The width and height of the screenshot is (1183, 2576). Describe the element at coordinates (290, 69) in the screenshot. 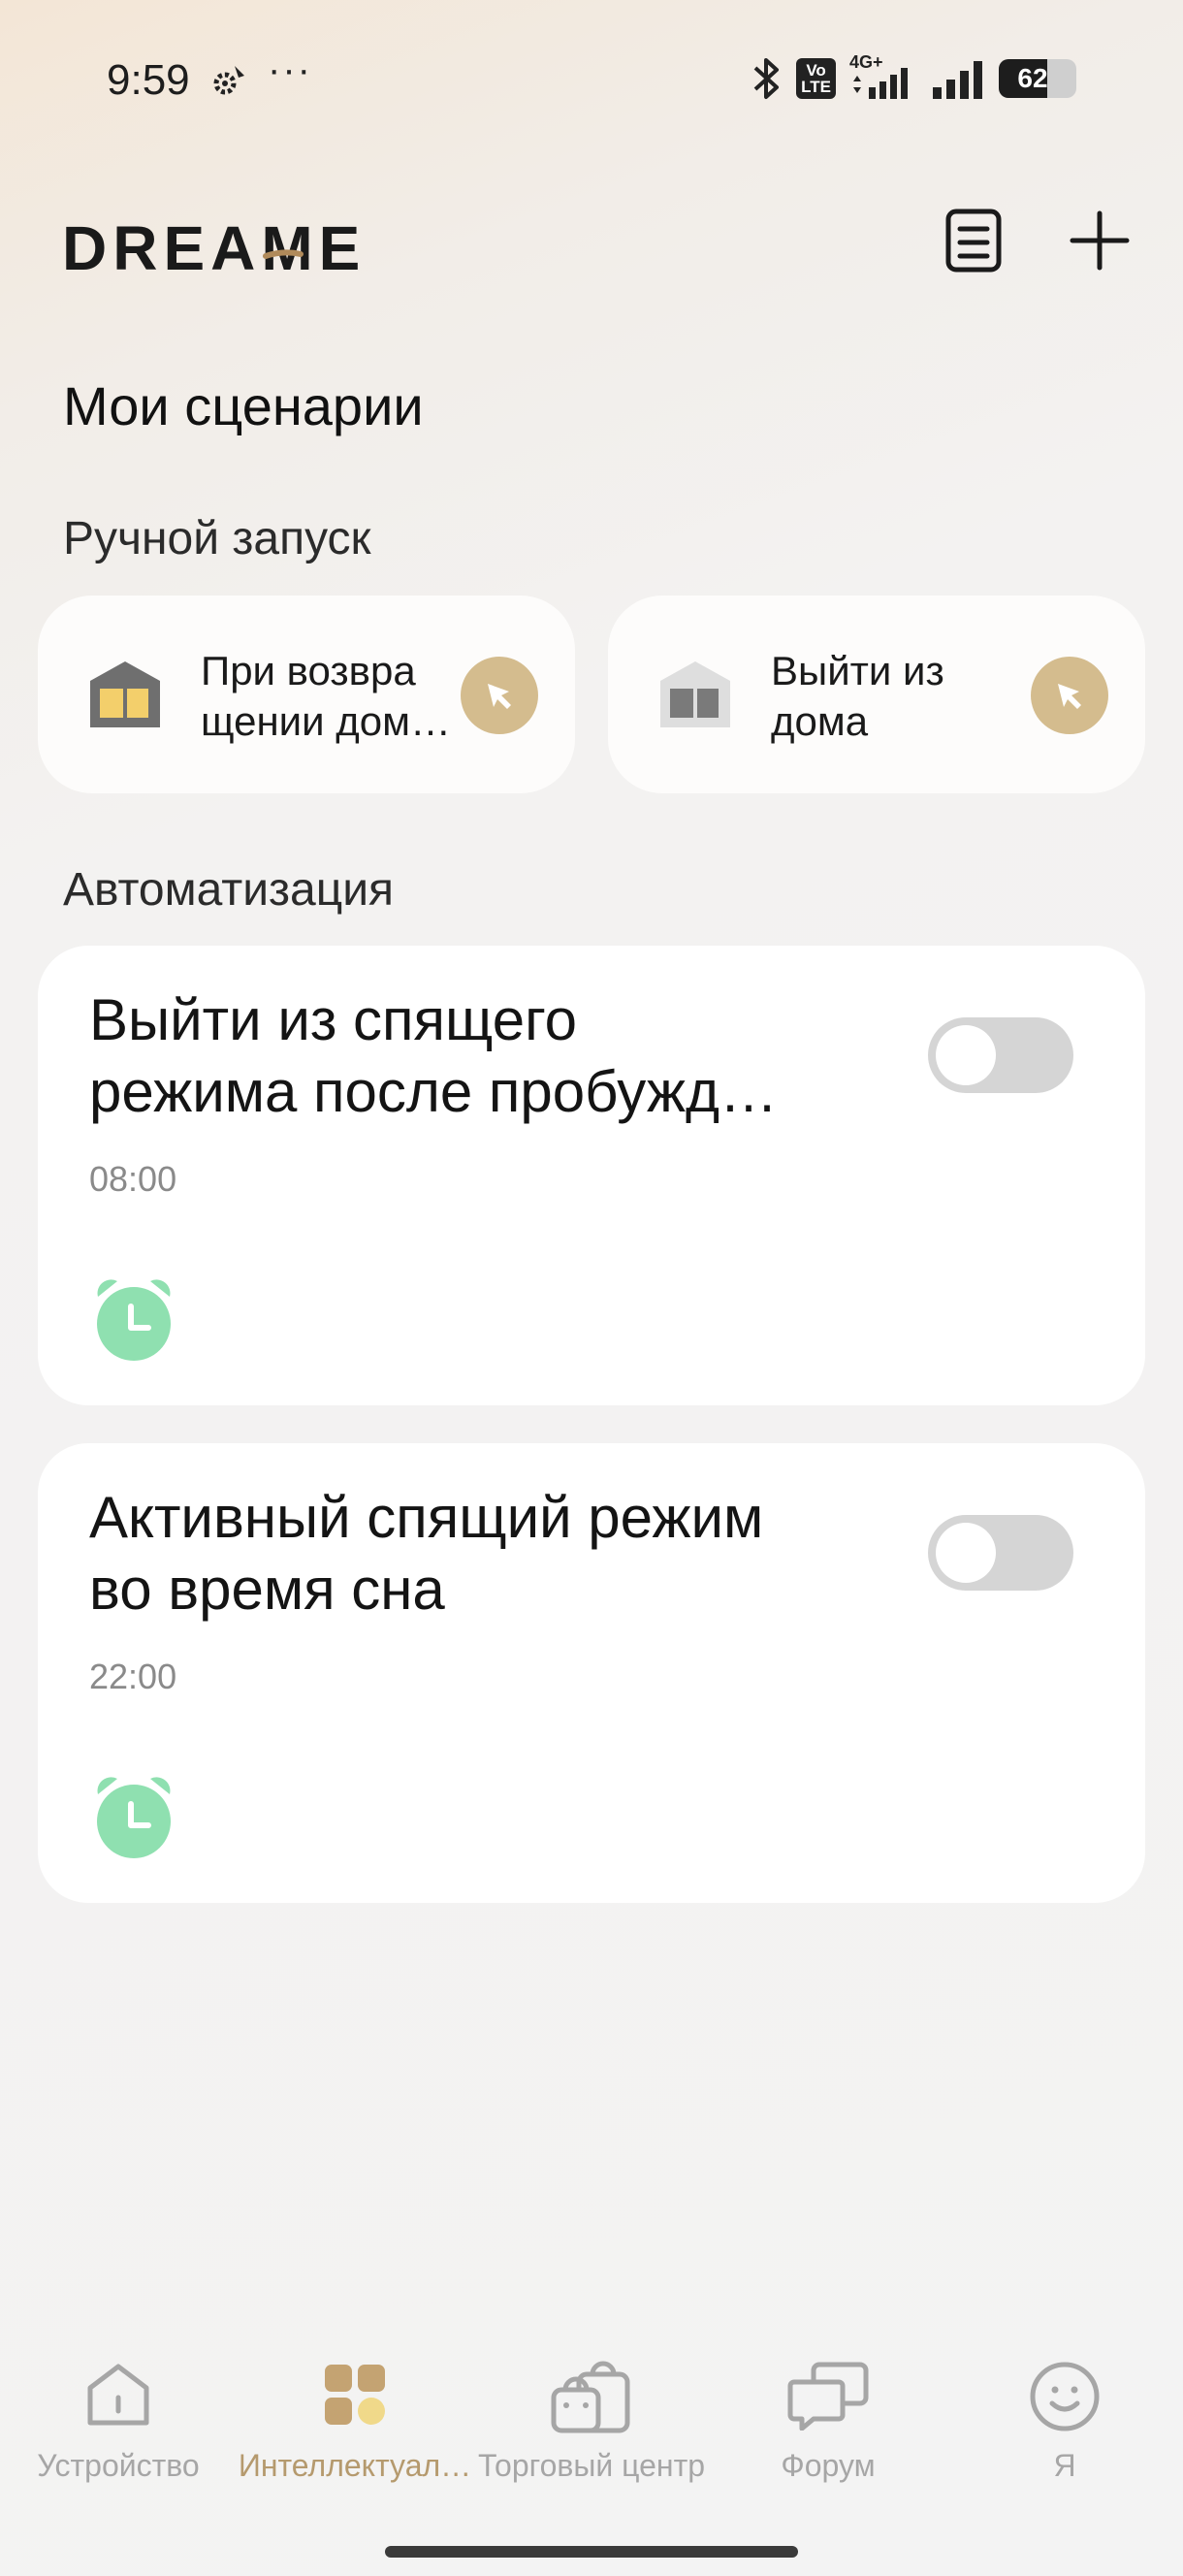

I see `more-notifications-icon: ···` at that location.